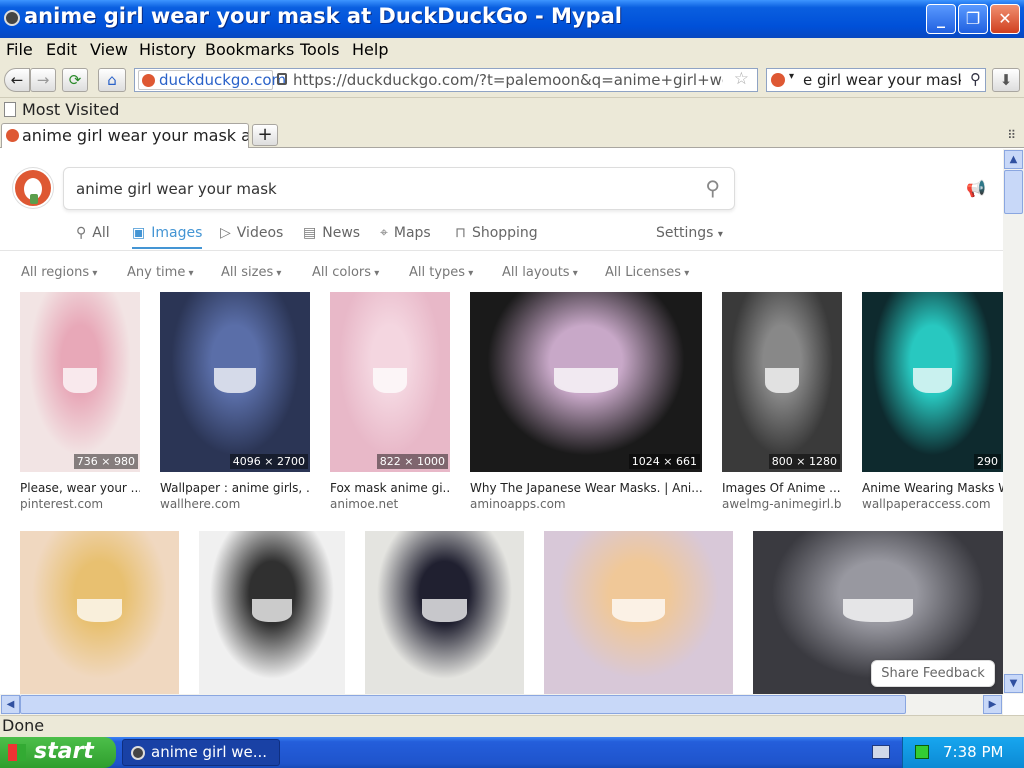  Describe the element at coordinates (109, 49) in the screenshot. I see `menu-view: View` at that location.